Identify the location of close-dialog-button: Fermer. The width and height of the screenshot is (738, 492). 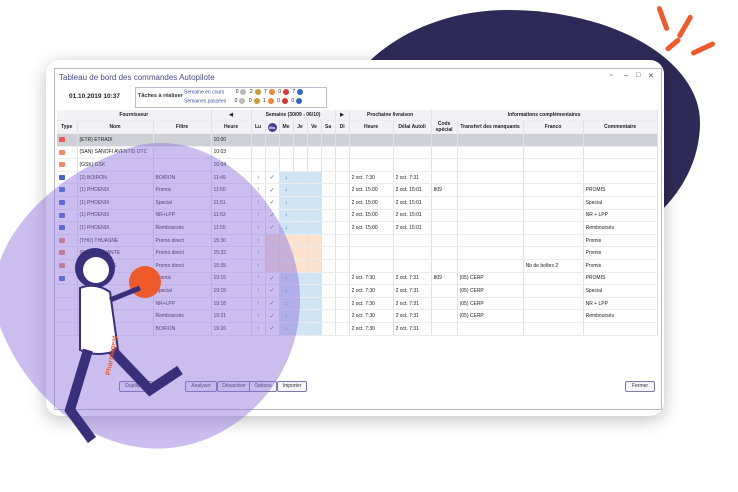
(640, 386).